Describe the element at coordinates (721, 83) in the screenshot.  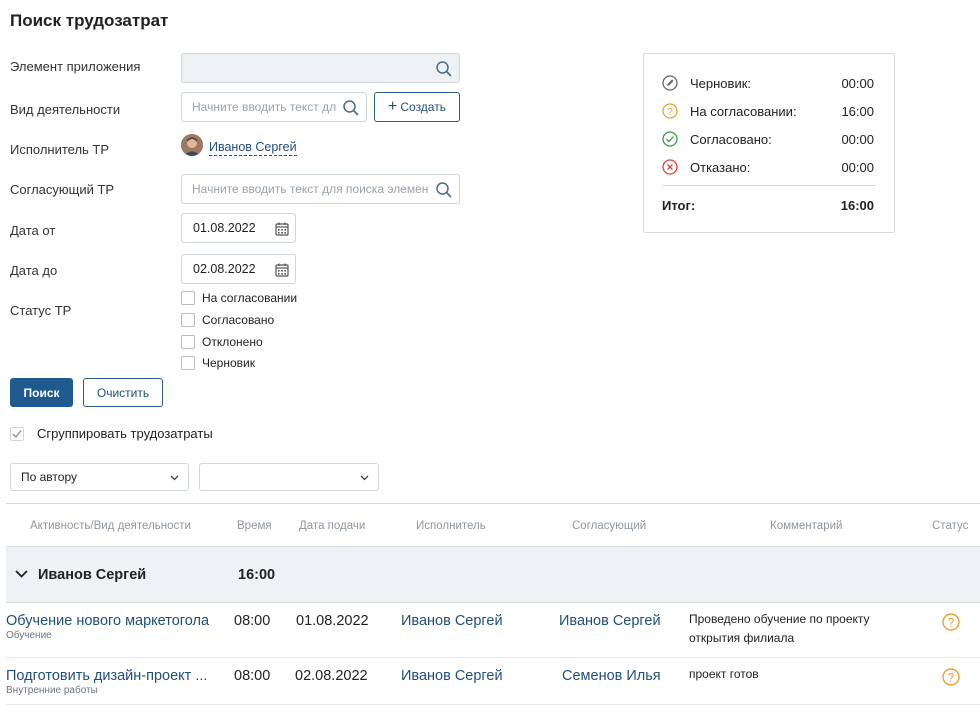
I see `summary-label: Черновик:` at that location.